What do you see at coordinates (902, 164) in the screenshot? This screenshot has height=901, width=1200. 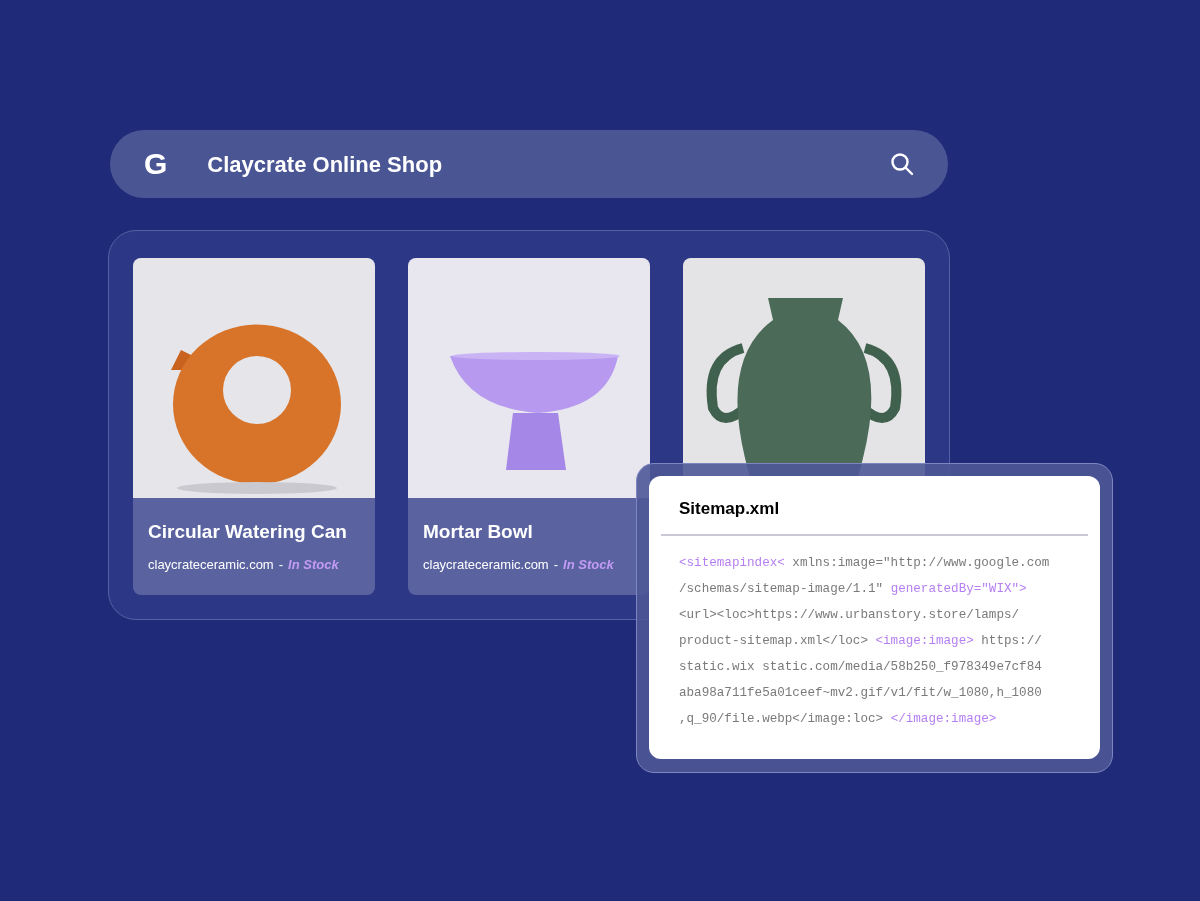 I see `search-icon` at bounding box center [902, 164].